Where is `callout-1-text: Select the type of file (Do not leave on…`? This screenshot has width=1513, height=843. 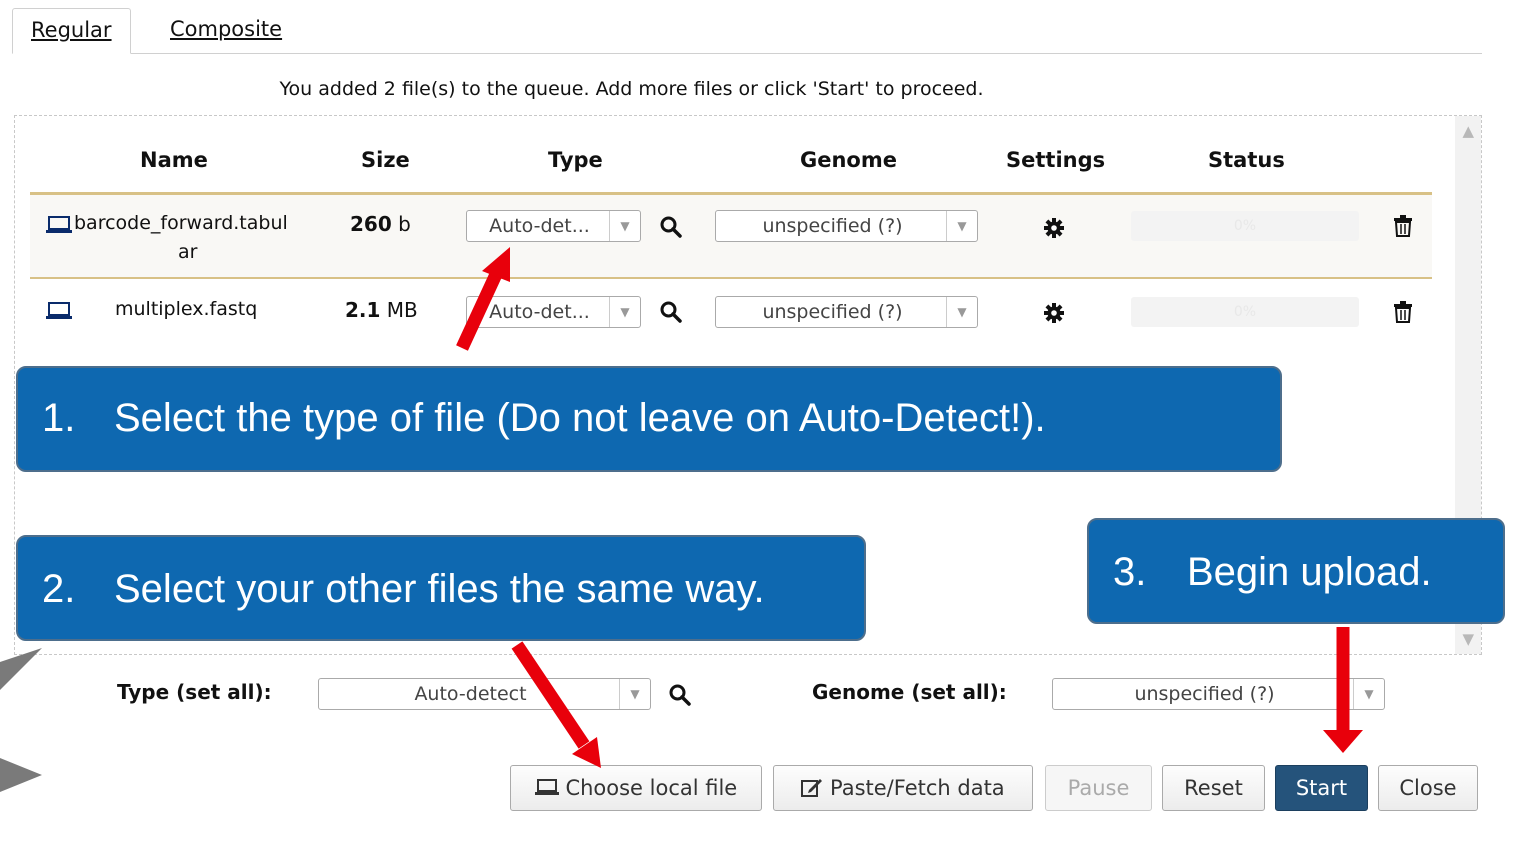 callout-1-text: Select the type of file (Do not leave on… is located at coordinates (580, 418).